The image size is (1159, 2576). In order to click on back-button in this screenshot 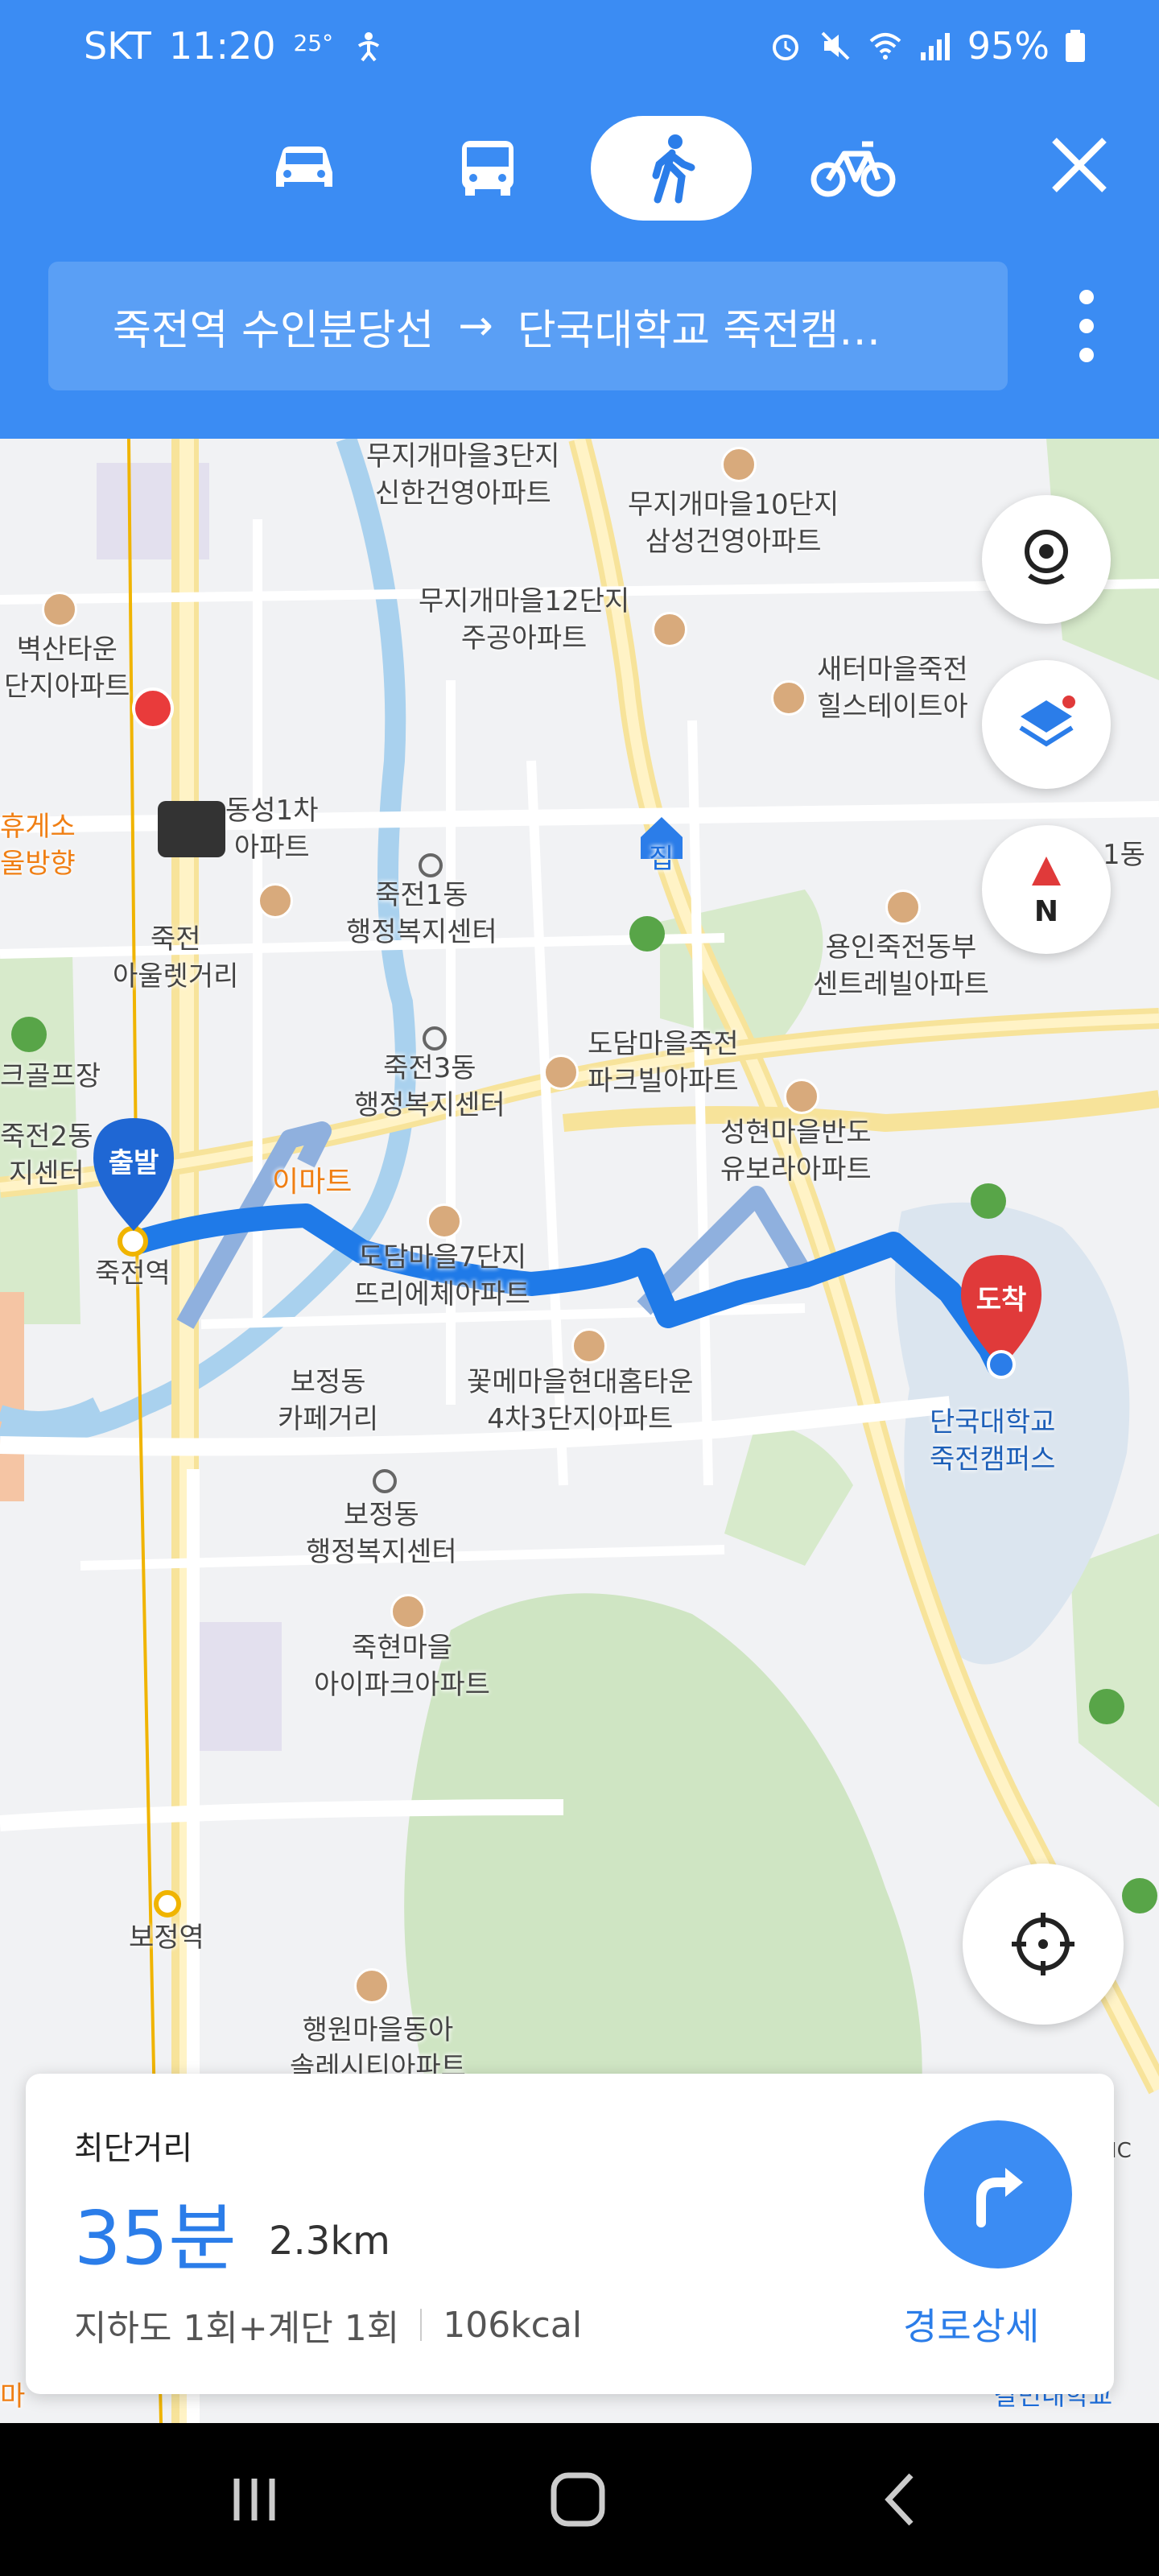, I will do `click(901, 2499)`.